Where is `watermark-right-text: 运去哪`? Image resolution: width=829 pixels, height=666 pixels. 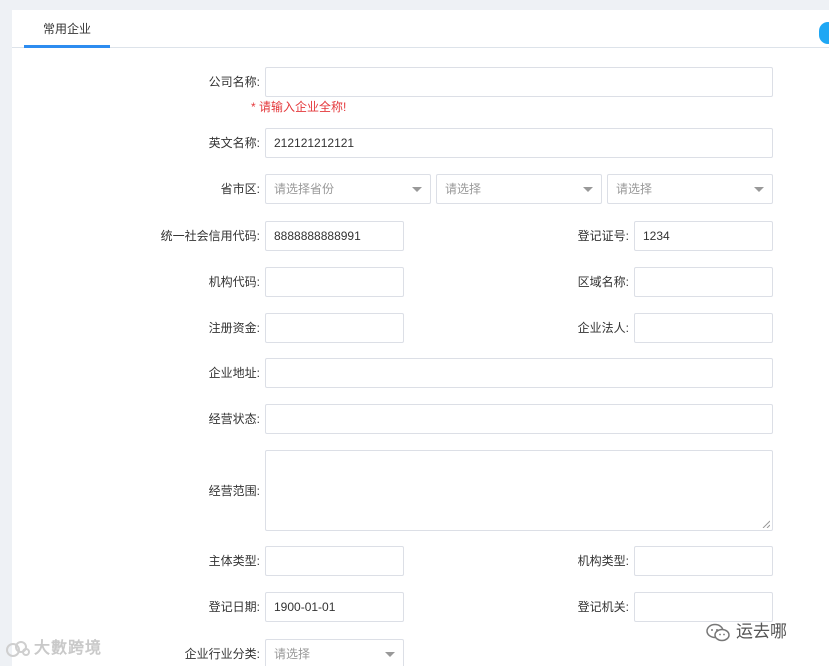
watermark-right-text: 运去哪 is located at coordinates (761, 631).